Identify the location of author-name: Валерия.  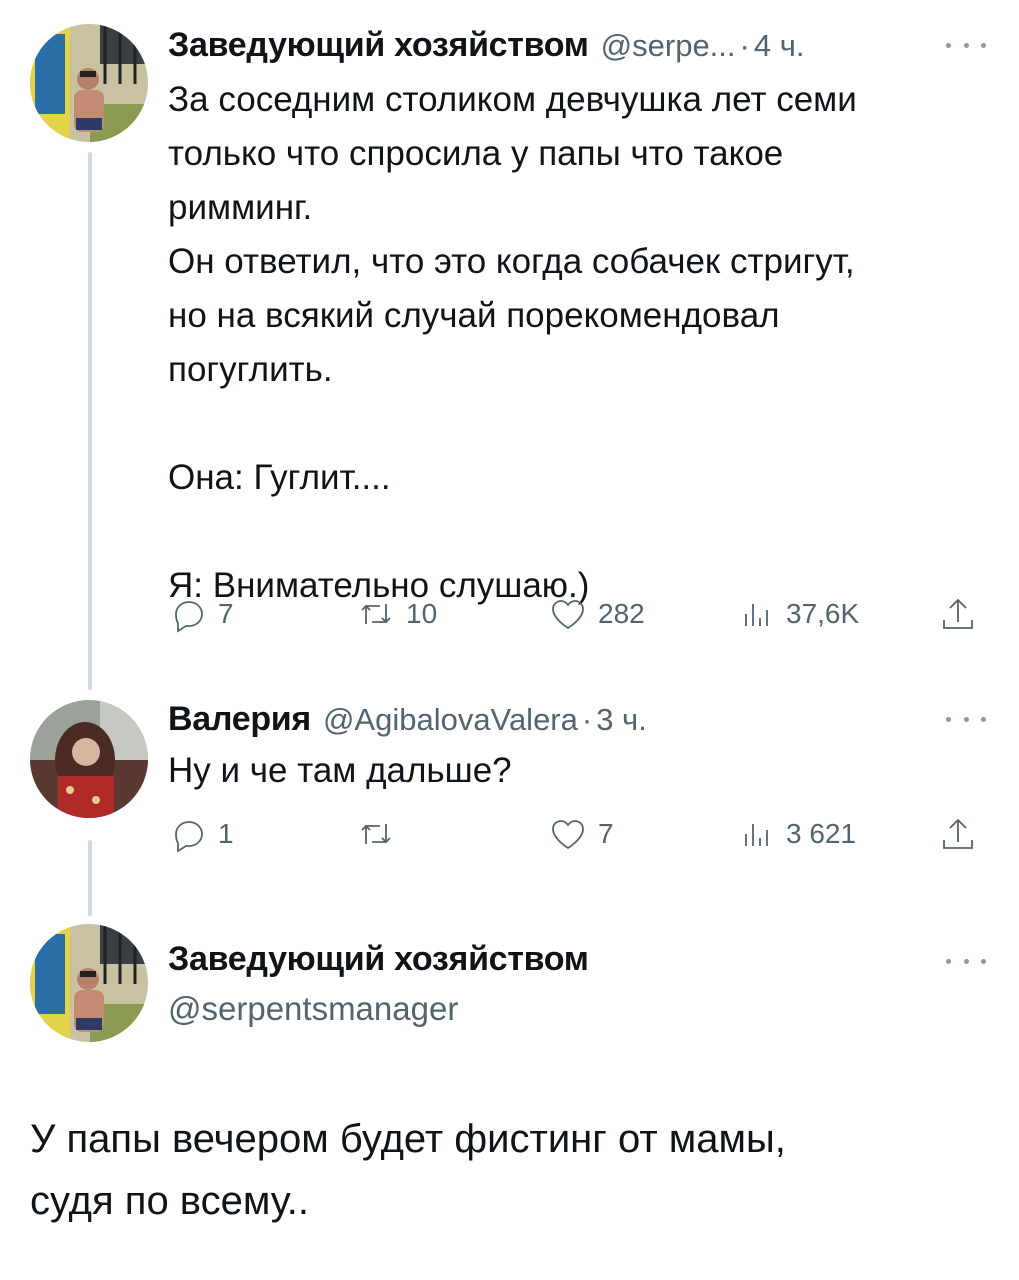
(239, 719).